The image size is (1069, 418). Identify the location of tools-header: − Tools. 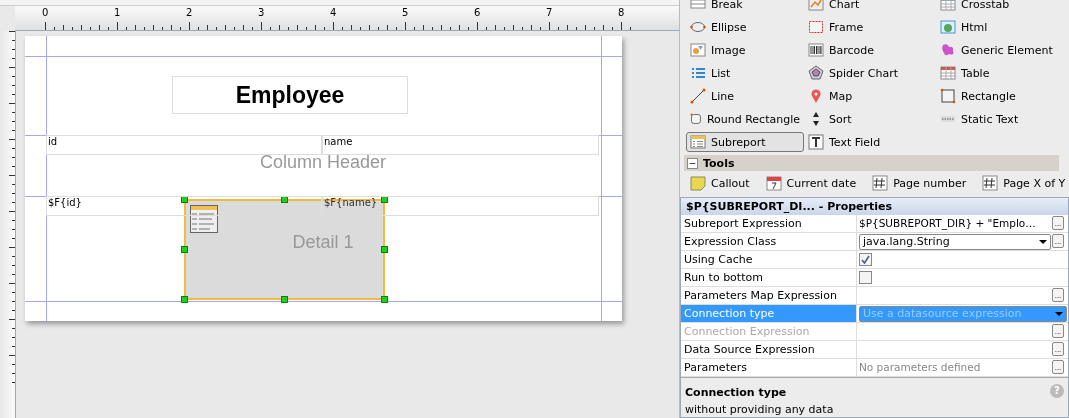
(871, 163).